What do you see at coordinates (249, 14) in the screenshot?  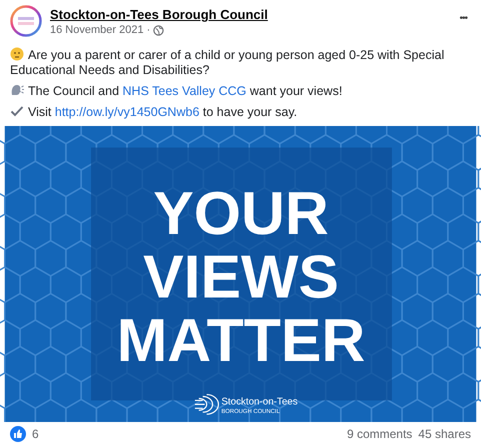 I see `author-name: Stockton-on-Tees Borough Council` at bounding box center [249, 14].